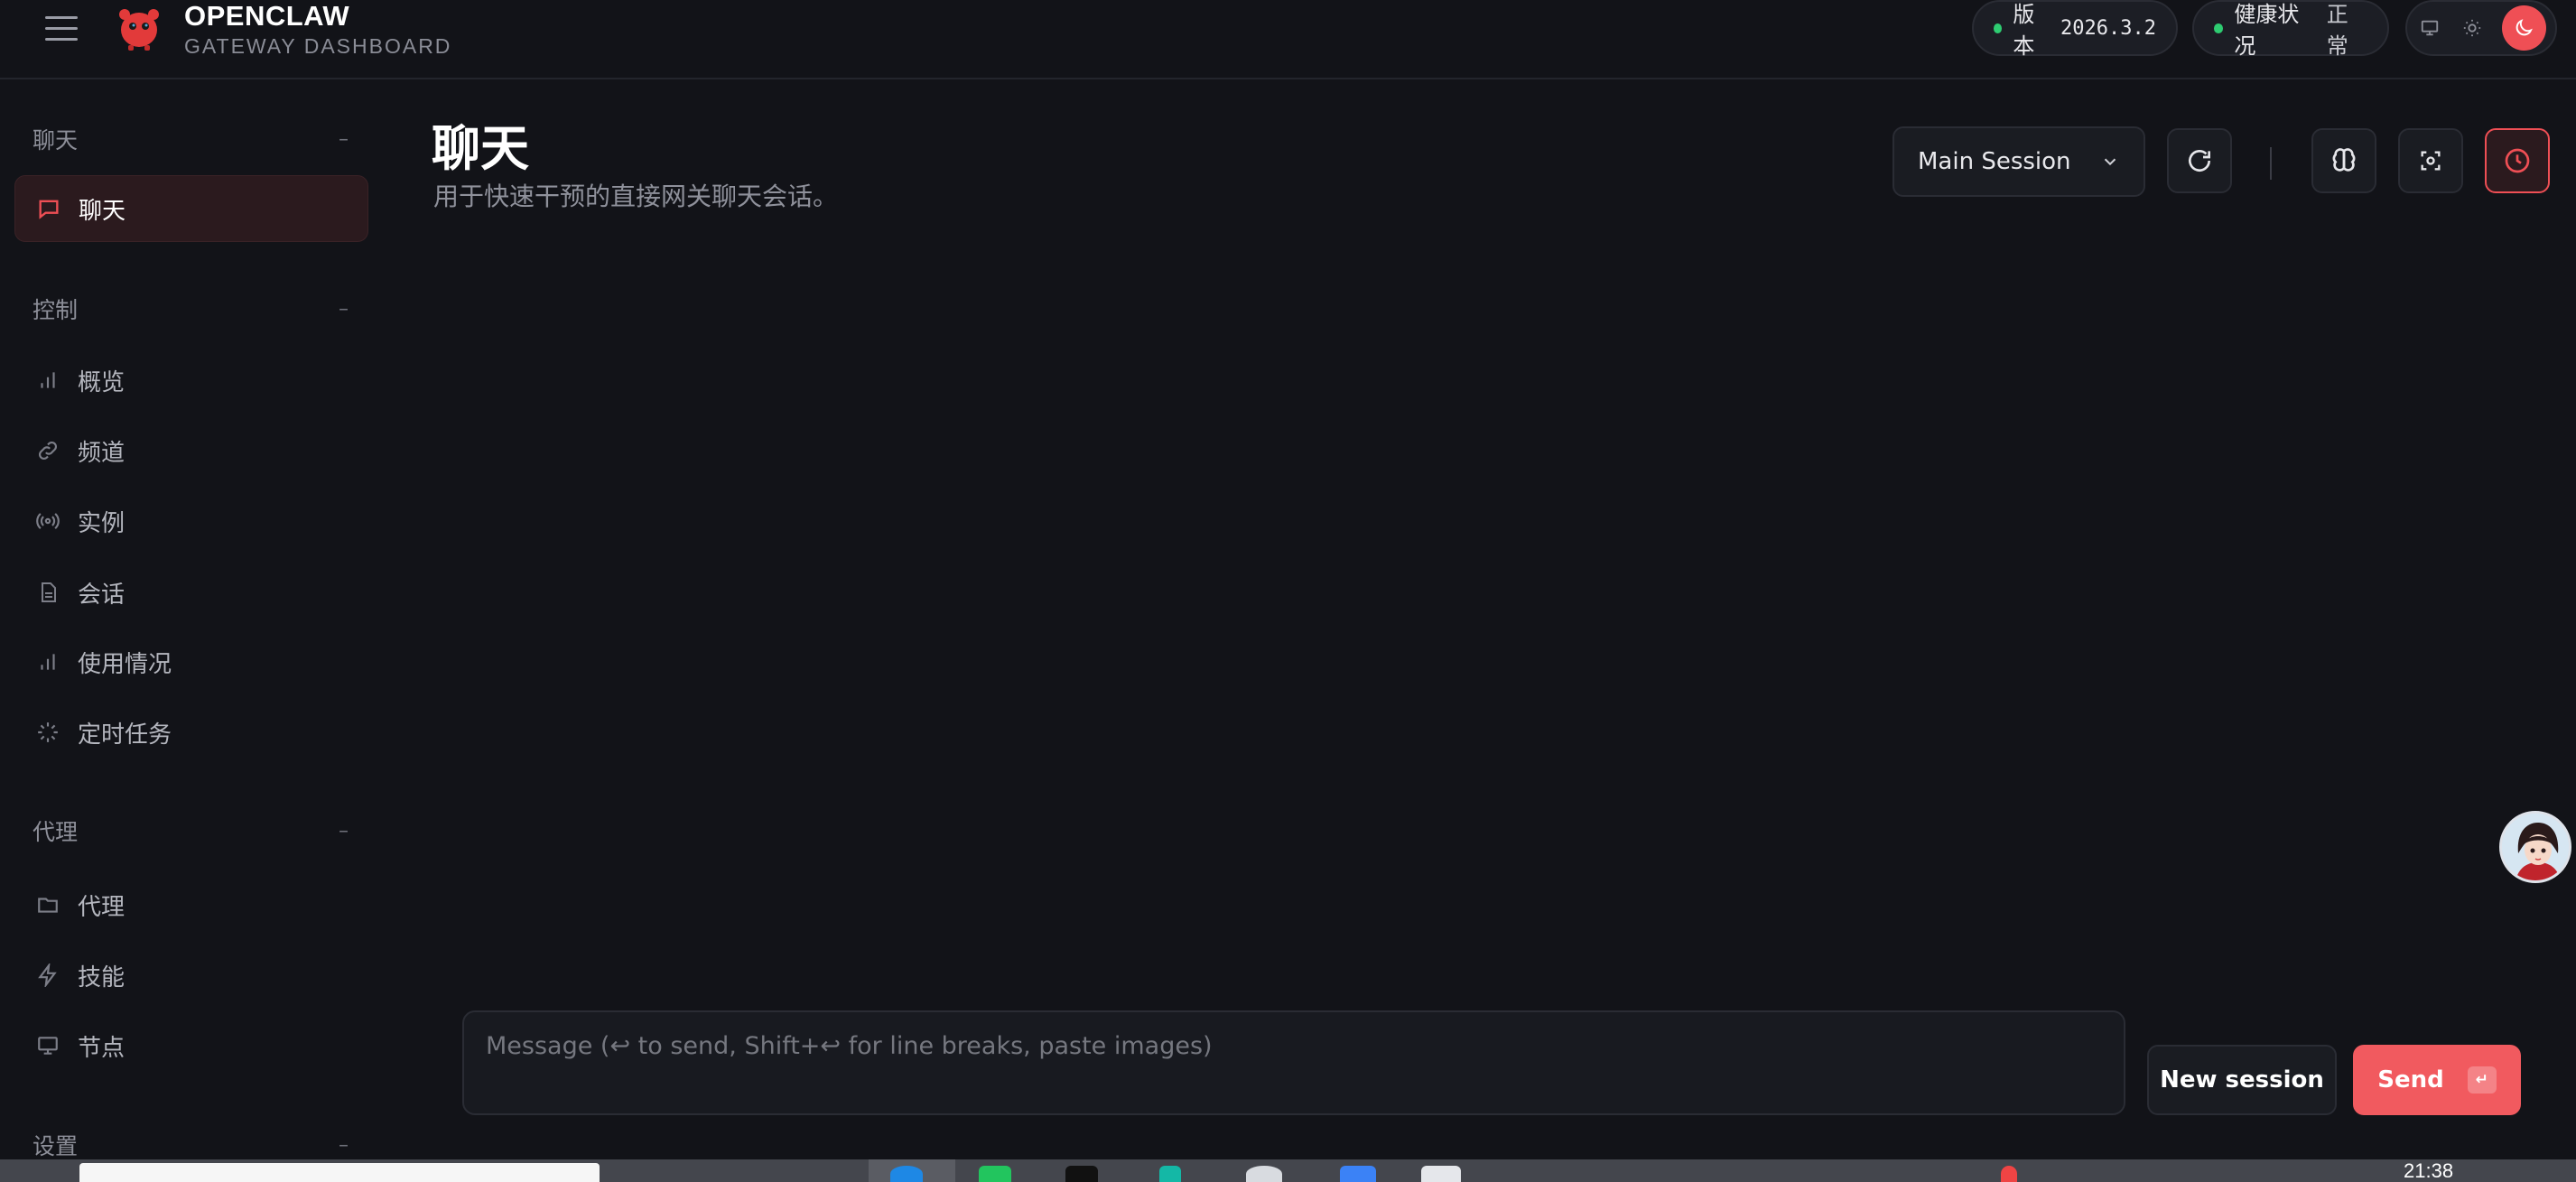 The height and width of the screenshot is (1182, 2576). I want to click on sidebar-item-overview: 概览, so click(191, 380).